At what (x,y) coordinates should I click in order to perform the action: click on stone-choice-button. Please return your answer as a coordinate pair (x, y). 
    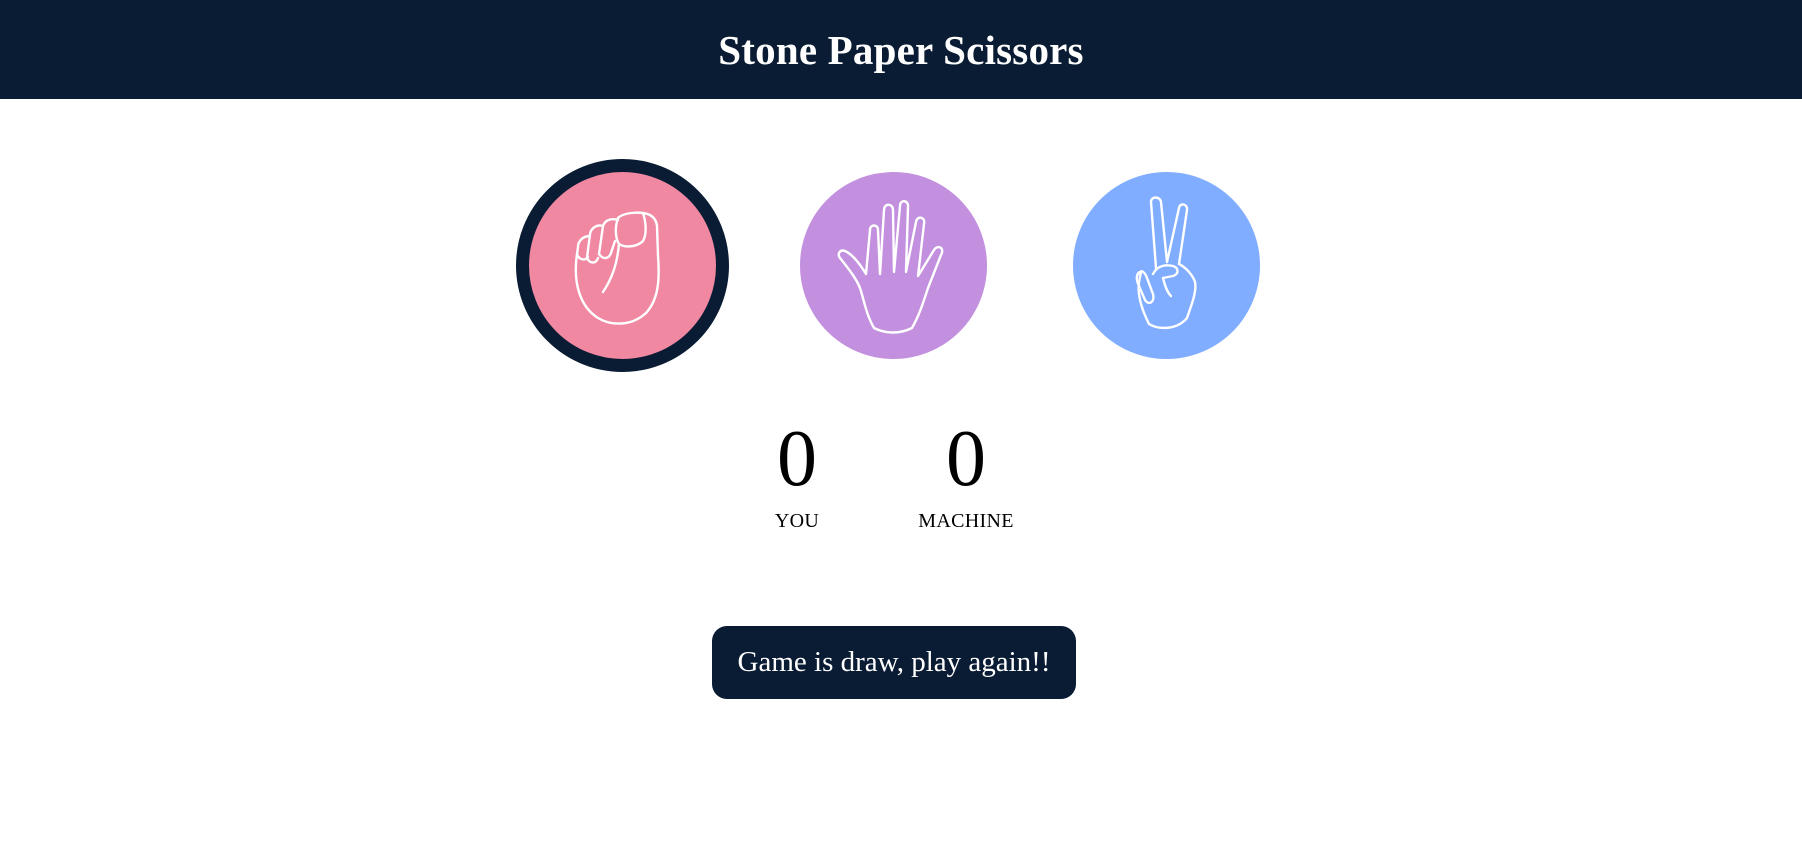
    Looking at the image, I should click on (622, 265).